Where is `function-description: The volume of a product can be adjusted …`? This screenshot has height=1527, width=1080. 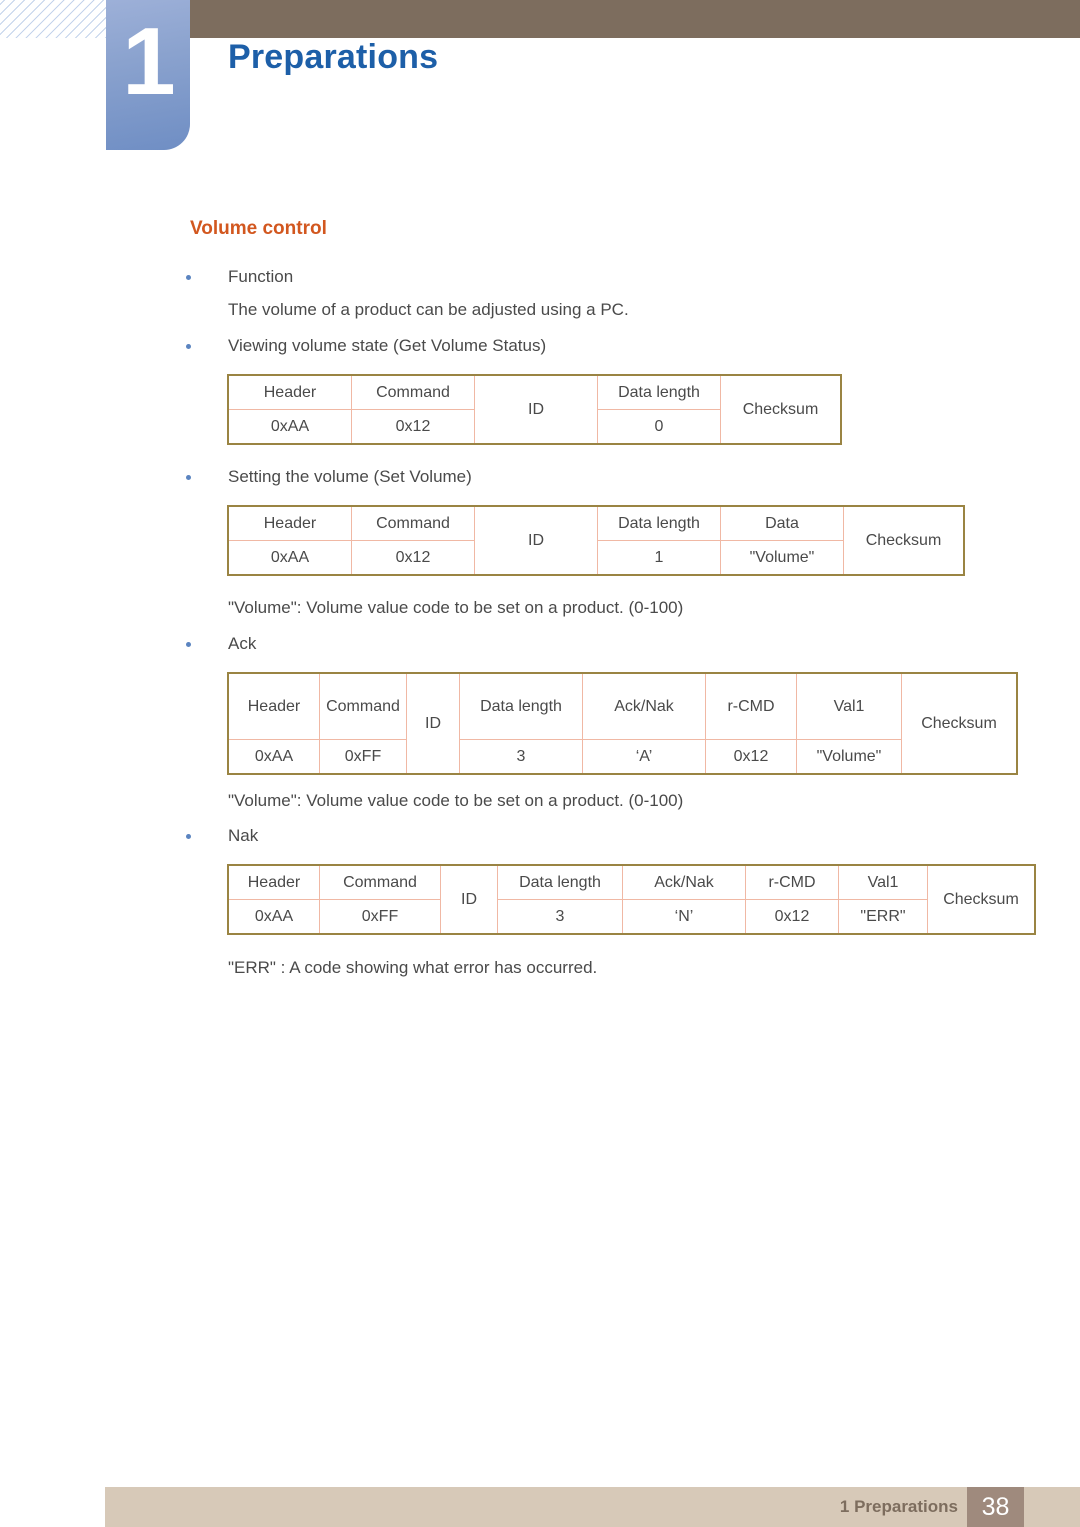
function-description: The volume of a product can be adjusted … is located at coordinates (428, 309).